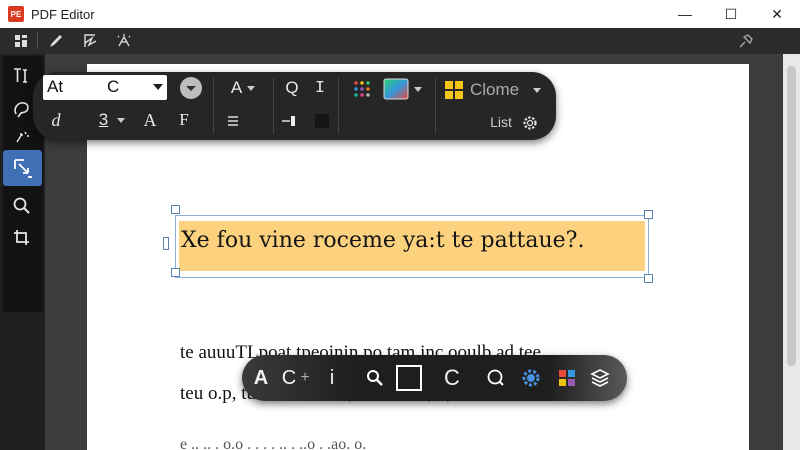 Image resolution: width=800 pixels, height=450 pixels. What do you see at coordinates (289, 378) in the screenshot?
I see `c-tool-button: C` at bounding box center [289, 378].